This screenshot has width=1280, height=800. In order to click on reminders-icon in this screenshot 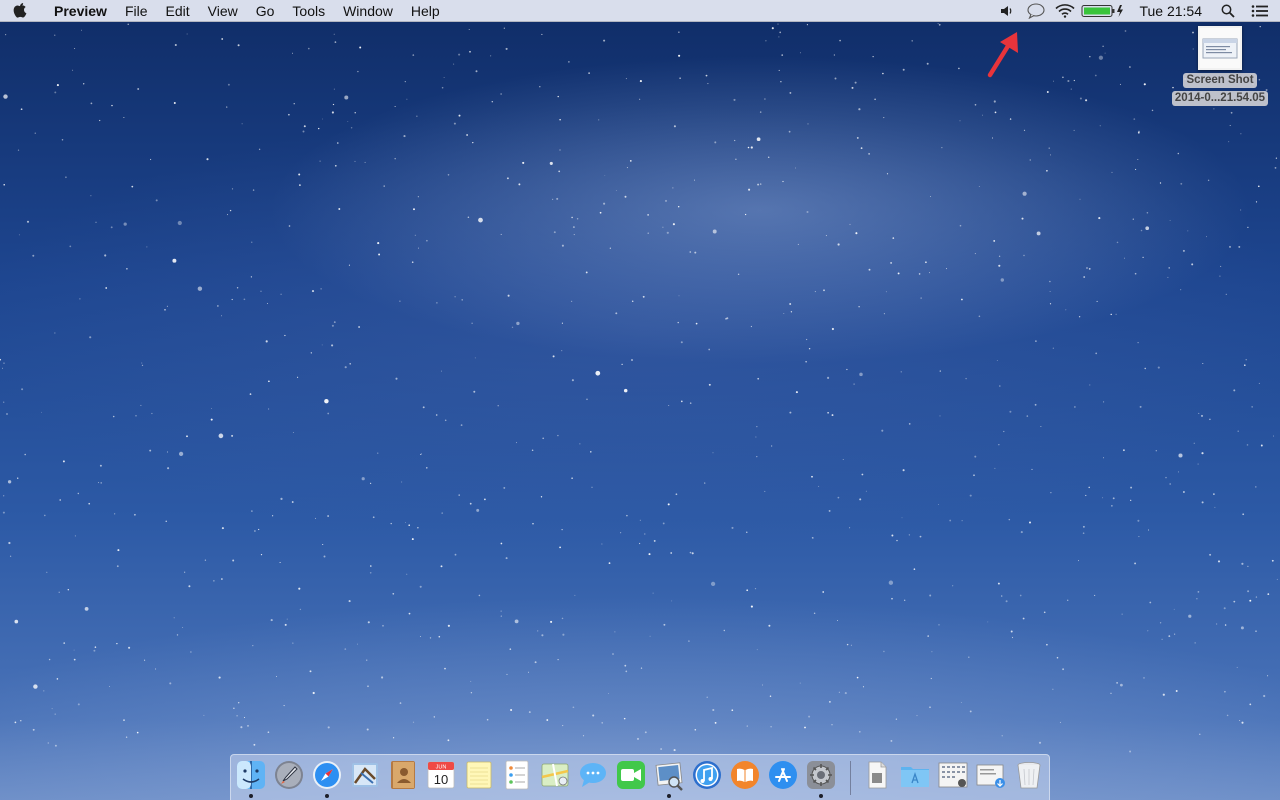, I will do `click(517, 775)`.